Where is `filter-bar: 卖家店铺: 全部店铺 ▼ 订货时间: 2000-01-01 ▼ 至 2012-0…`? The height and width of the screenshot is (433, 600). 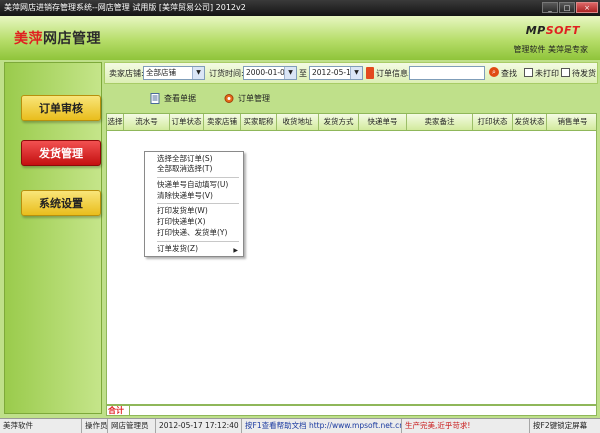
filter-bar: 卖家店铺: 全部店铺 ▼ 订货时间: 2000-01-01 ▼ 至 2012-0… is located at coordinates (351, 73).